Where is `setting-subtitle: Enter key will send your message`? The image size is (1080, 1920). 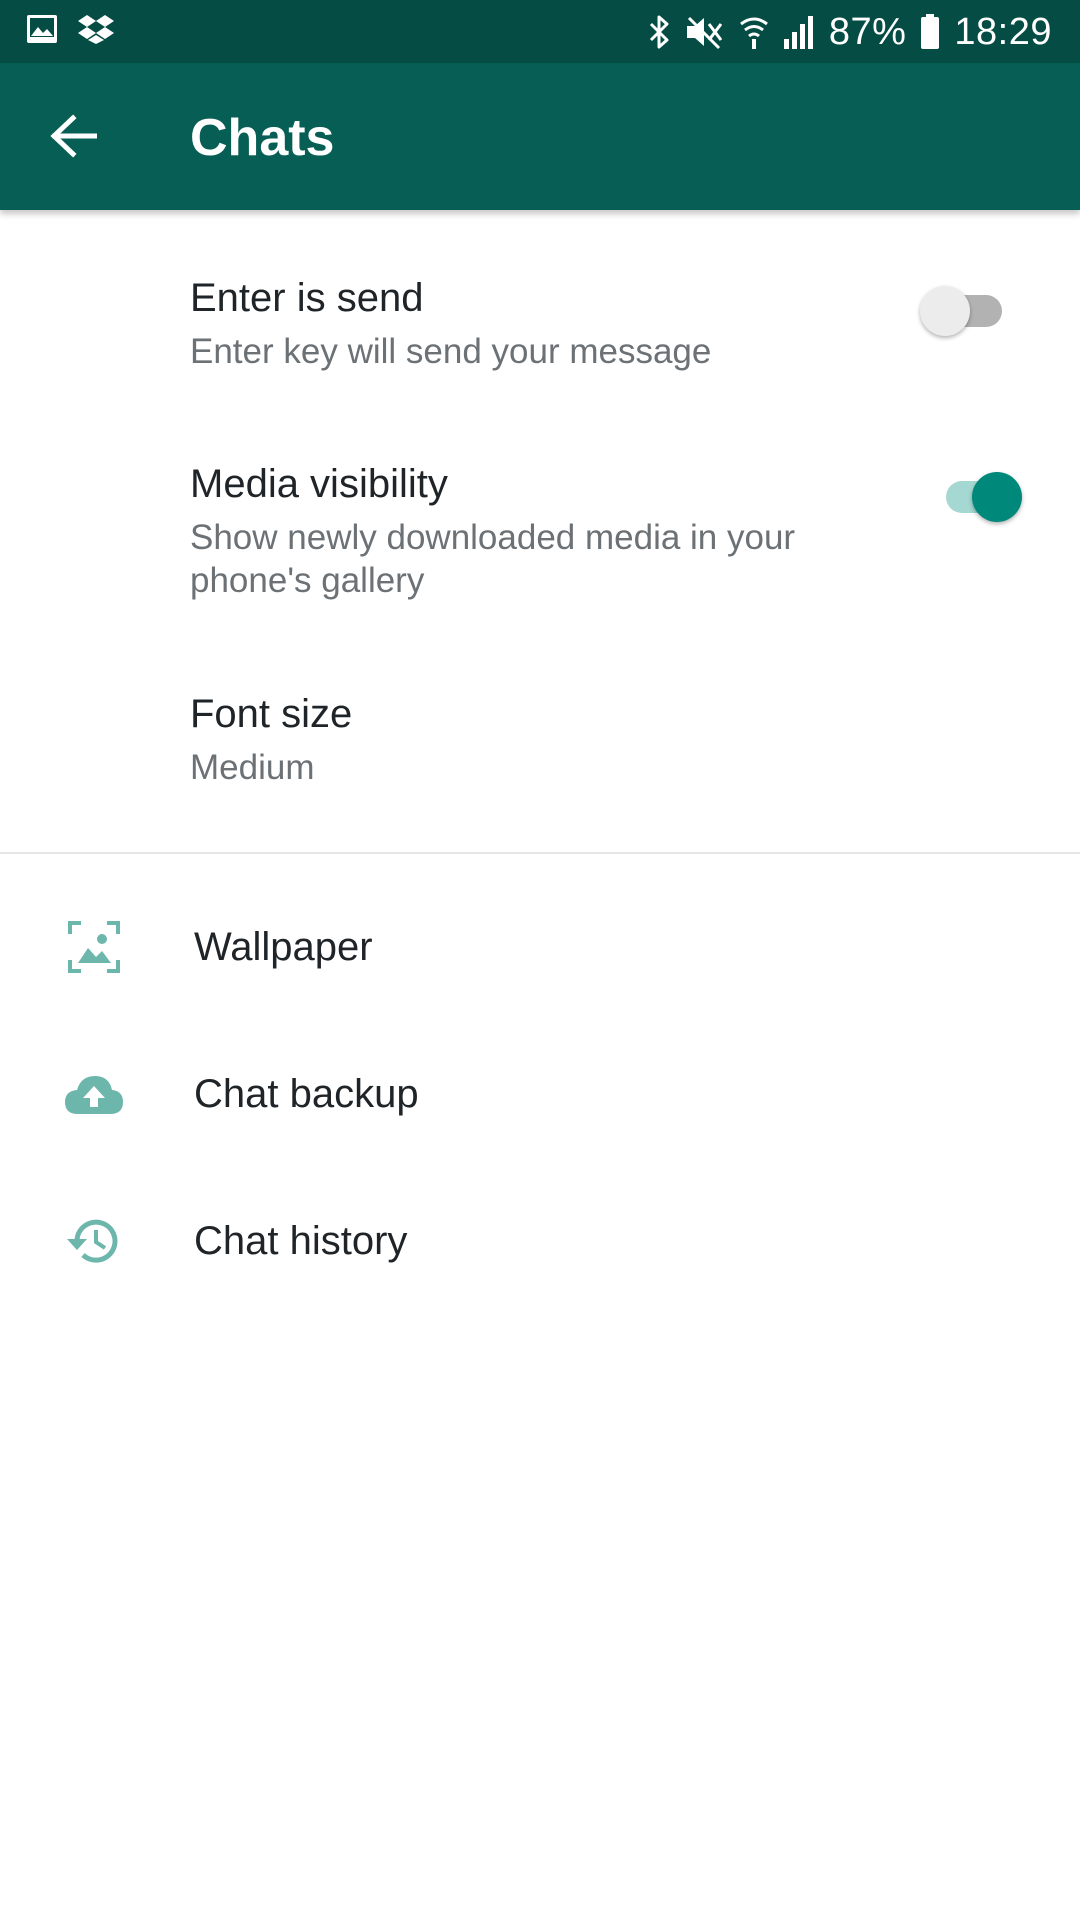
setting-subtitle: Enter key will send your message is located at coordinates (451, 351).